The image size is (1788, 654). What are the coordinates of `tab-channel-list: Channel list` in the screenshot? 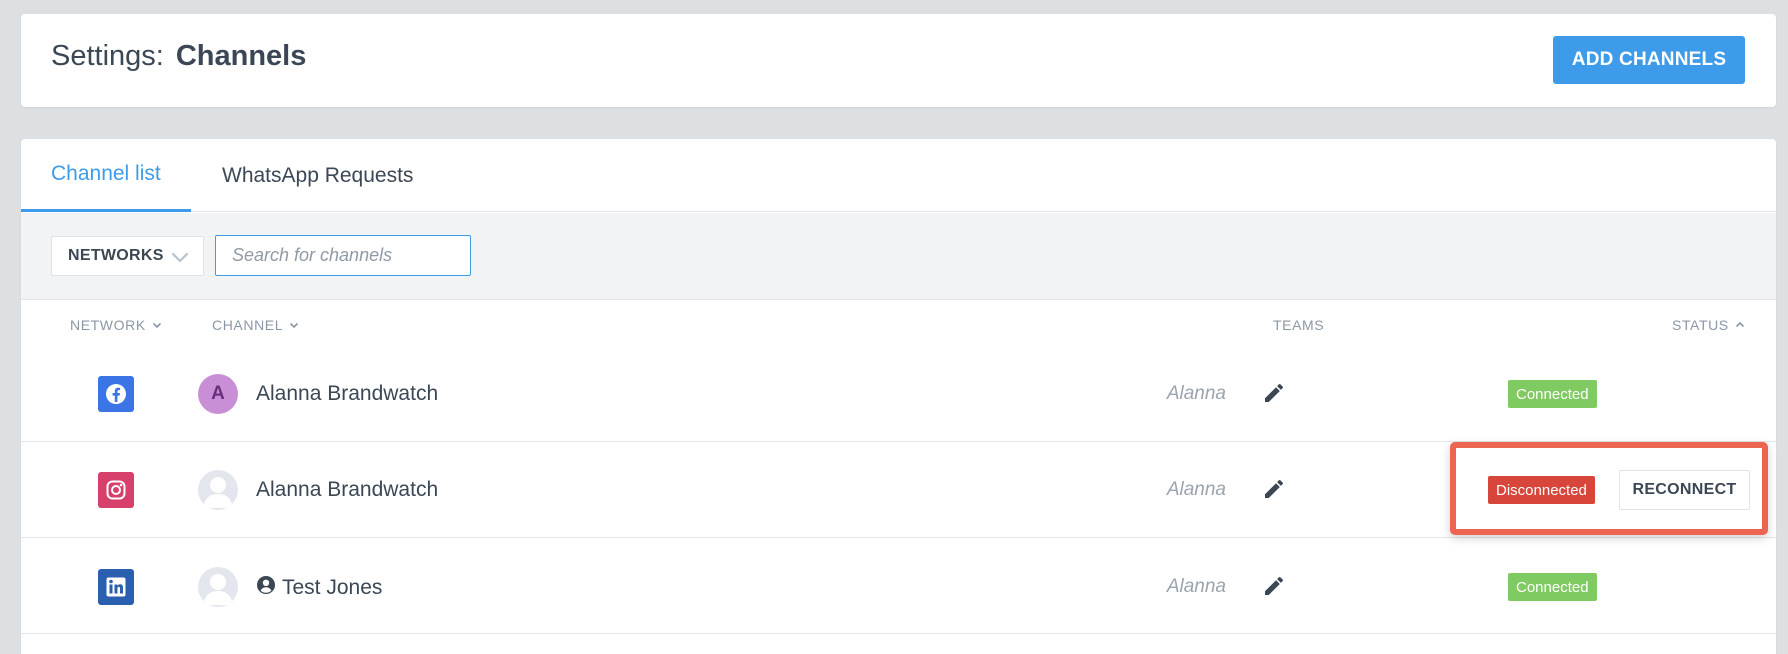 It's located at (106, 175).